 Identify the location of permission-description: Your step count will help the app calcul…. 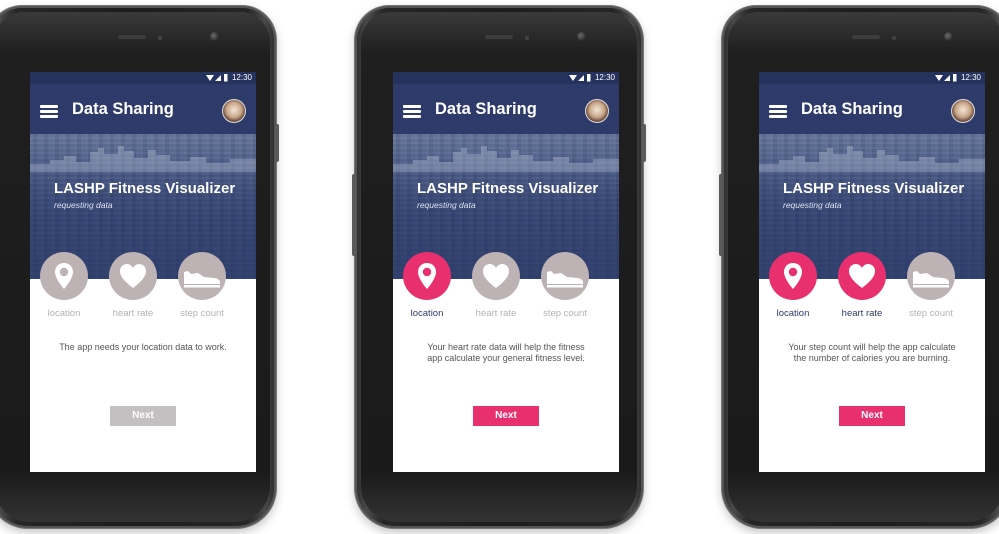
(872, 352).